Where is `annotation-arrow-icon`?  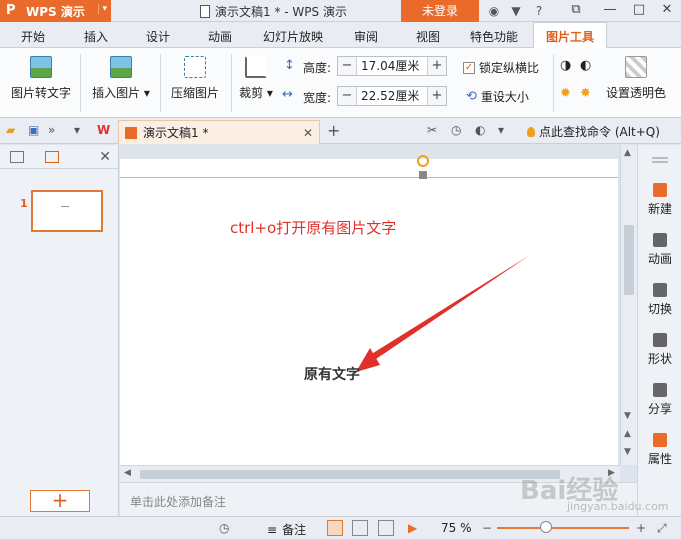
annotation-arrow-icon is located at coordinates (443, 313).